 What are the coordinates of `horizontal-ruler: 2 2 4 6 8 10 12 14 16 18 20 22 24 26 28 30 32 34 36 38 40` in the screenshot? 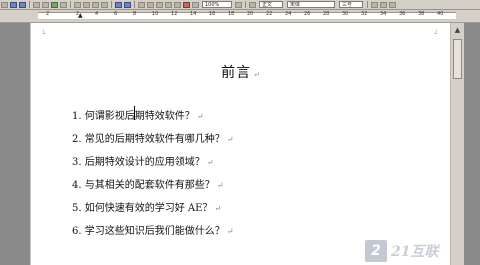 It's located at (240, 16).